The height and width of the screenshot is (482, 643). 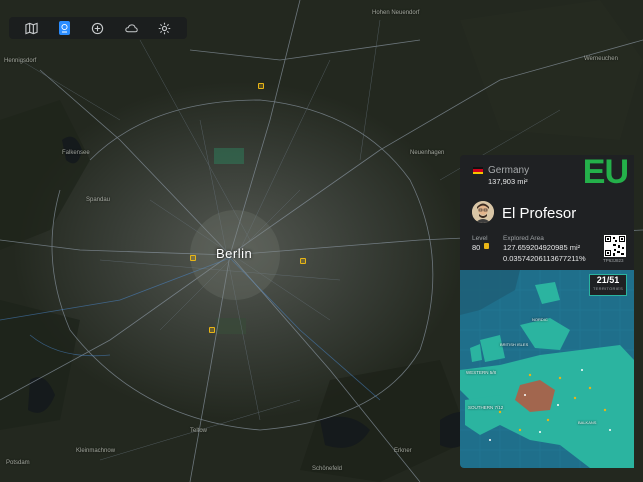 I want to click on territories-label: TERRITORIES, so click(x=608, y=288).